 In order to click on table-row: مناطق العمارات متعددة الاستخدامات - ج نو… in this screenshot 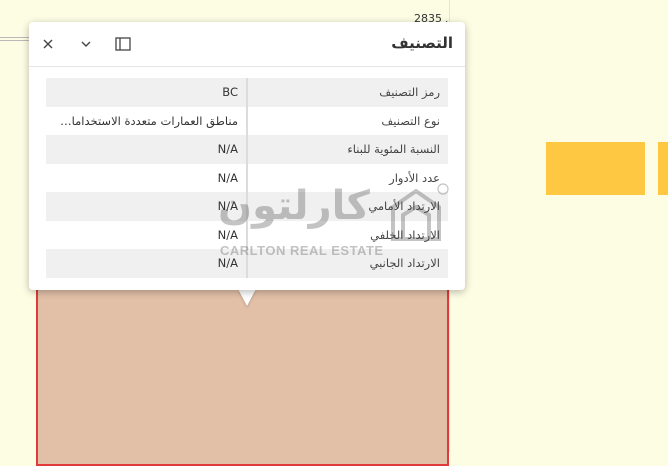, I will do `click(247, 120)`.